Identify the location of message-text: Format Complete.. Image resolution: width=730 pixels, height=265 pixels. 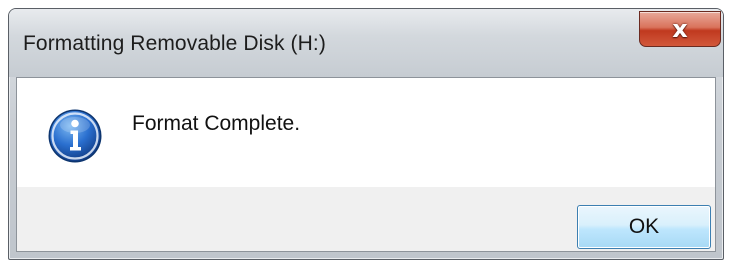
(216, 123).